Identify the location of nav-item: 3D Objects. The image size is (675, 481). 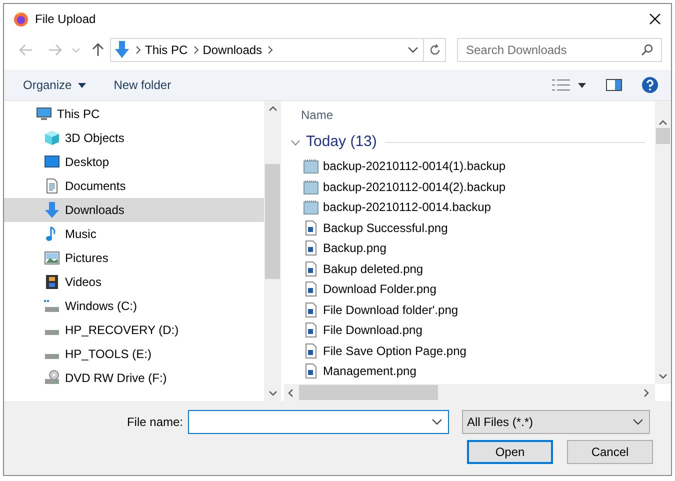
(134, 138).